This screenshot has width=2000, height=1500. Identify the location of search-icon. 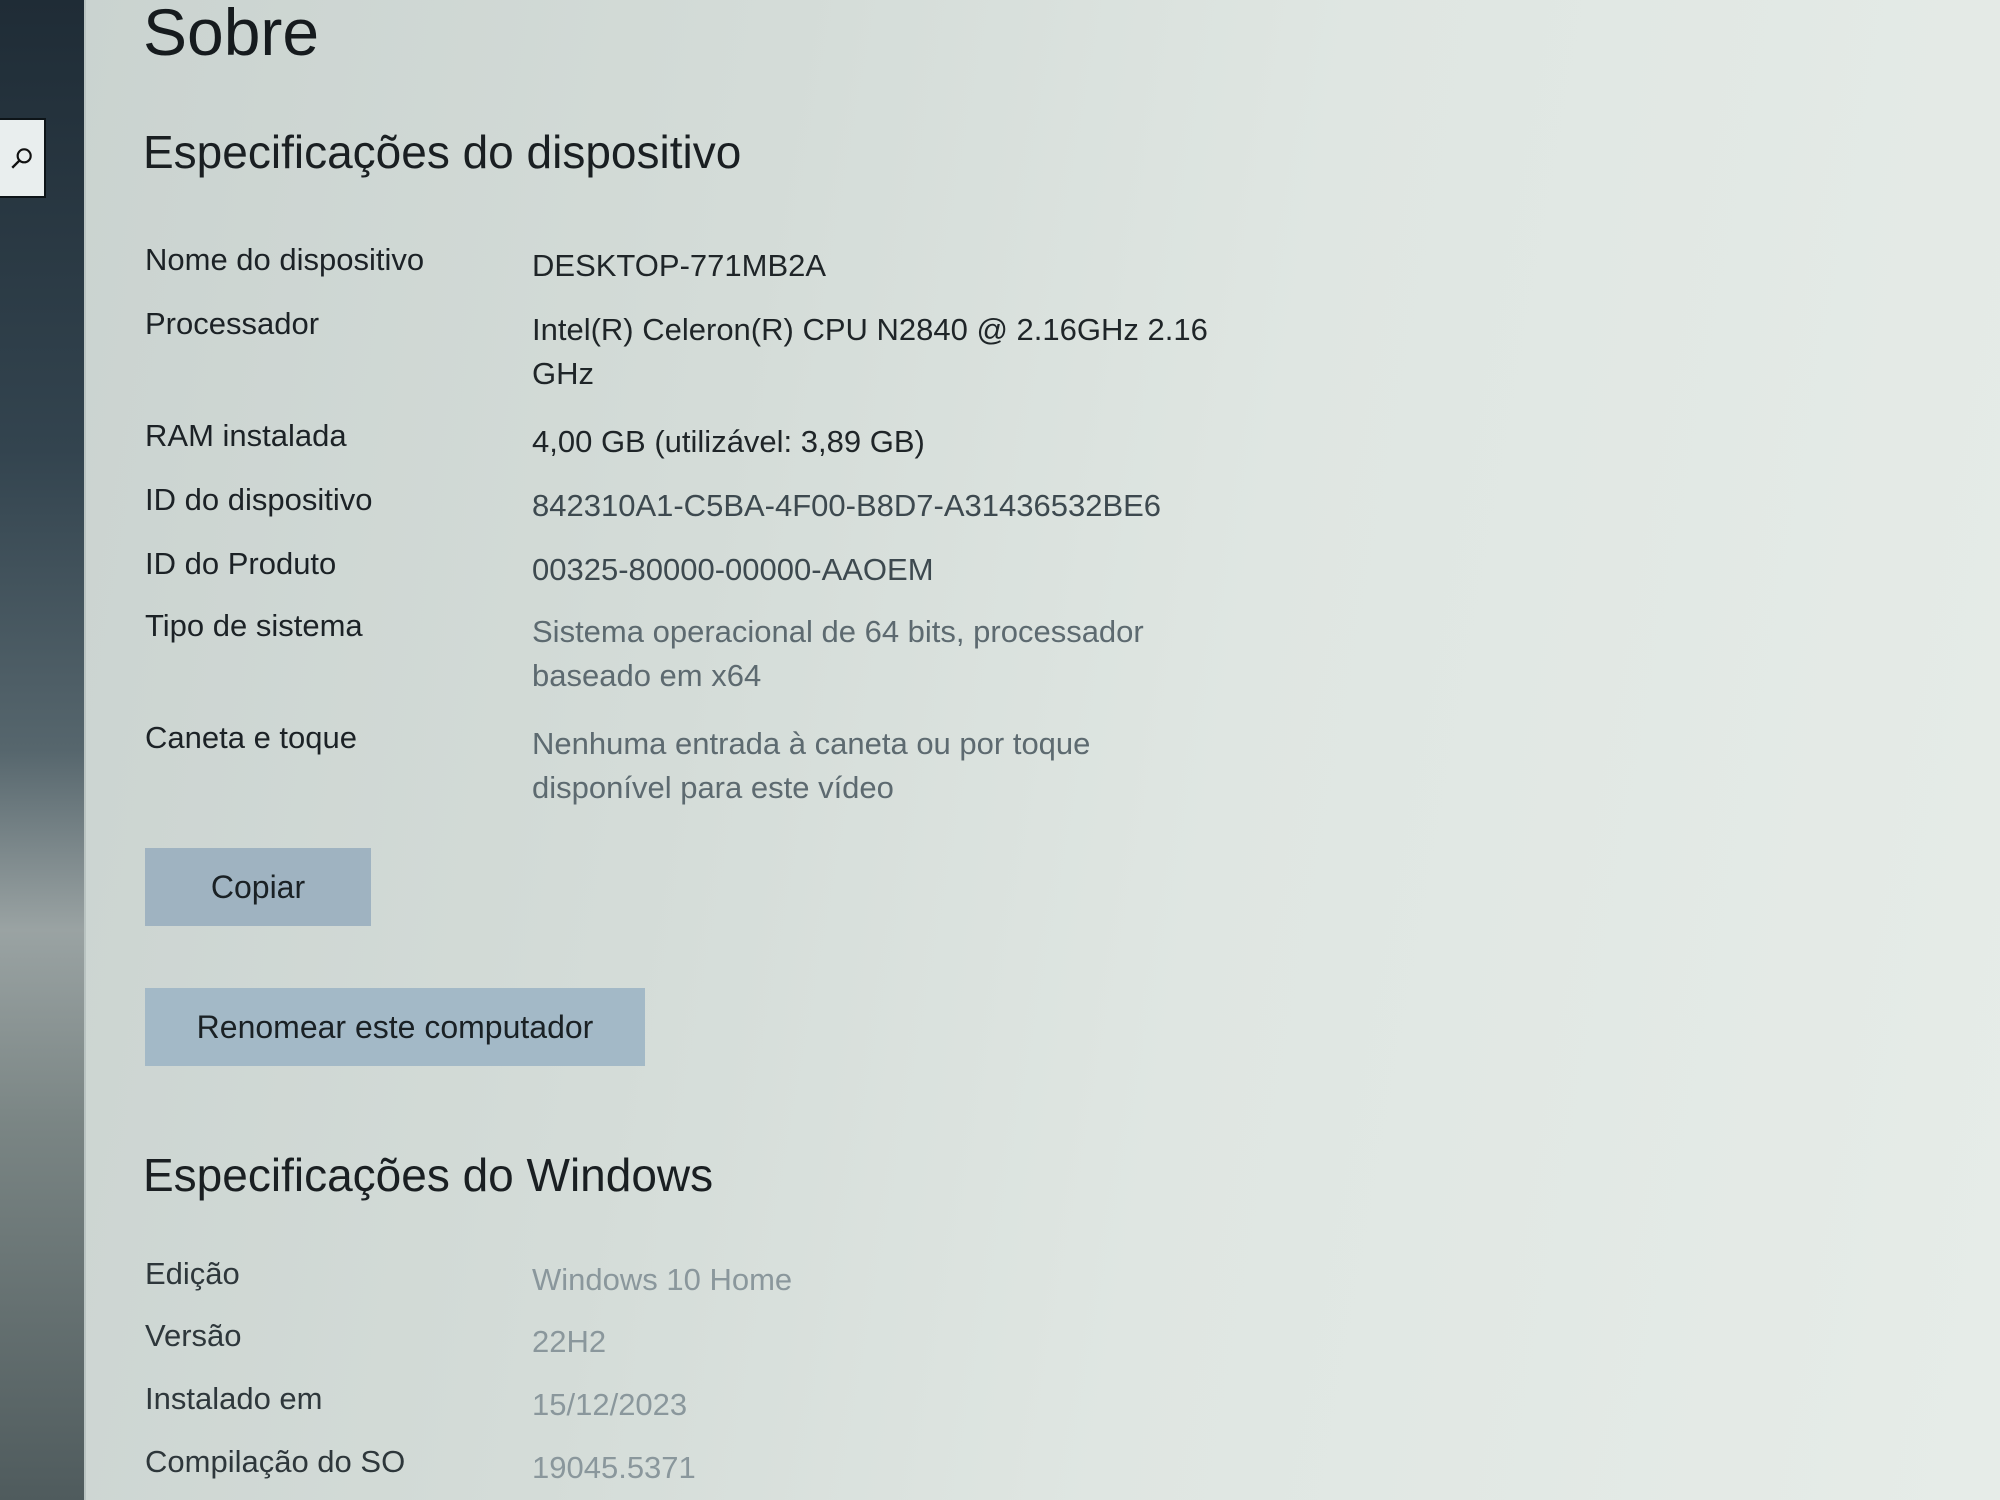
(21, 158).